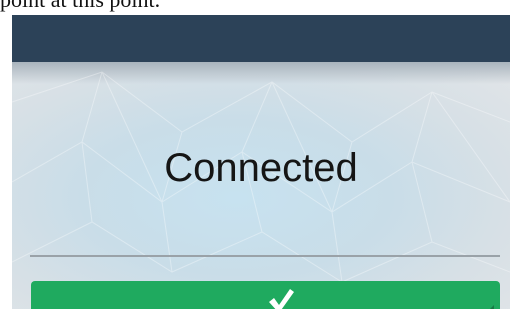 Image resolution: width=510 pixels, height=309 pixels. I want to click on checkmark-icon, so click(281, 299).